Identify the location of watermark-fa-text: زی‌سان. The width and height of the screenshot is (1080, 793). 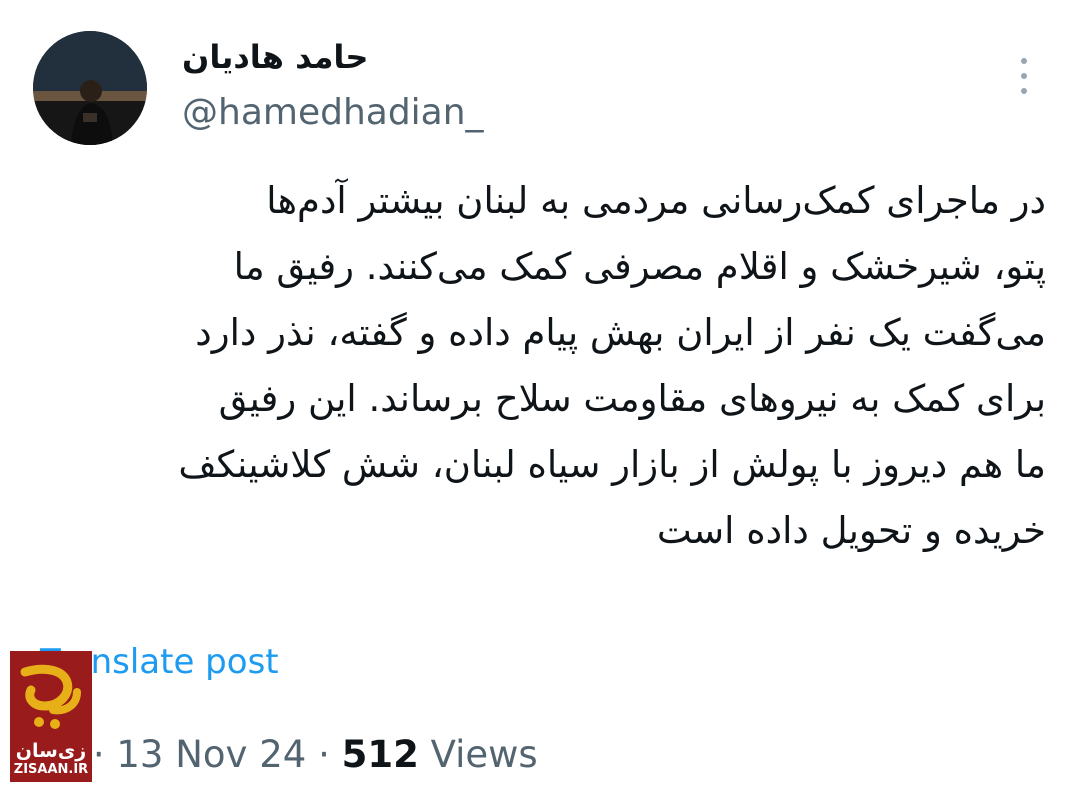
(51, 751).